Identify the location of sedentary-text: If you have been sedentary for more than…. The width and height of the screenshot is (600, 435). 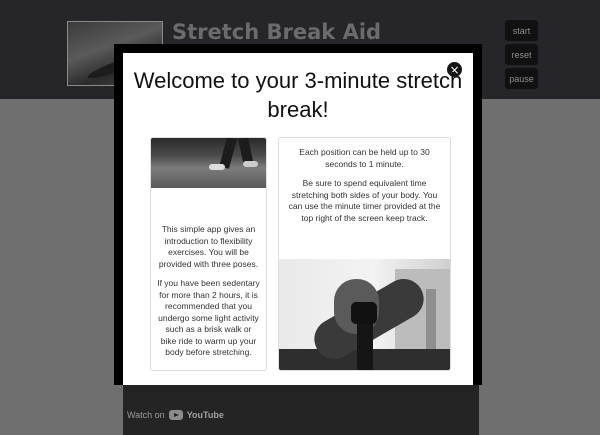
(208, 317).